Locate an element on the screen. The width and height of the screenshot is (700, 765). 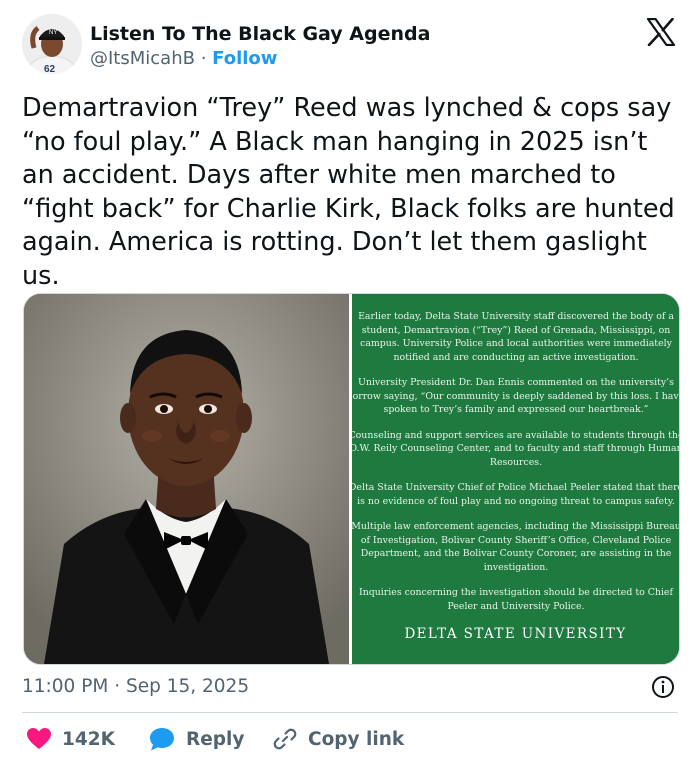
heart-icon is located at coordinates (39, 738).